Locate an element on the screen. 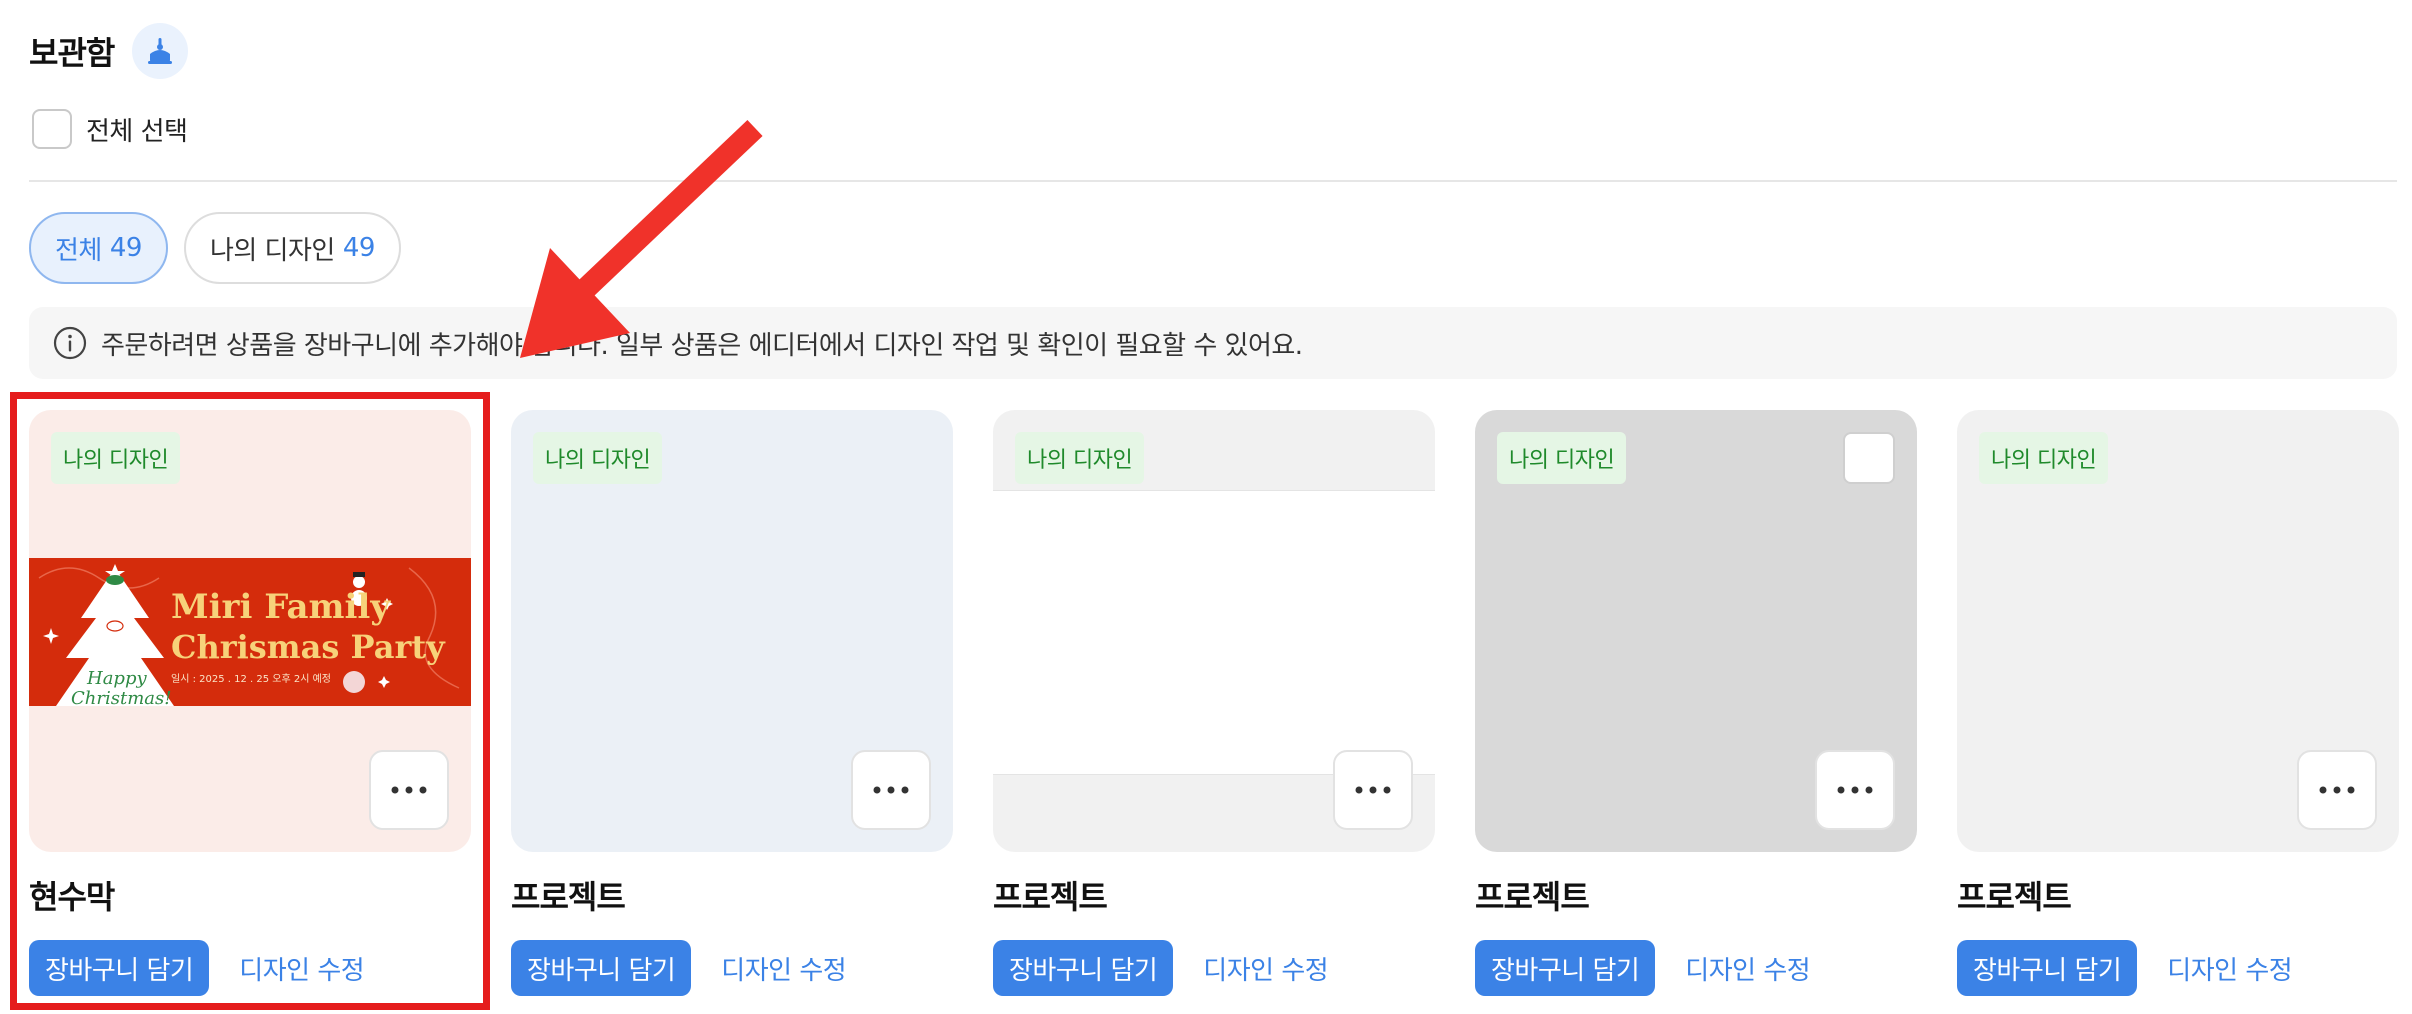  blank-design-preview is located at coordinates (1214, 632).